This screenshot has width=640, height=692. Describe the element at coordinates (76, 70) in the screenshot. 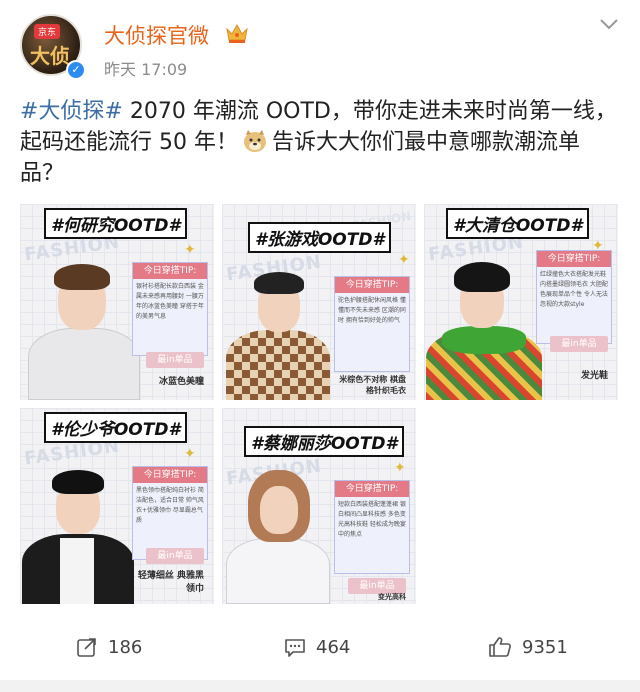

I see `verified-icon: ✓` at that location.